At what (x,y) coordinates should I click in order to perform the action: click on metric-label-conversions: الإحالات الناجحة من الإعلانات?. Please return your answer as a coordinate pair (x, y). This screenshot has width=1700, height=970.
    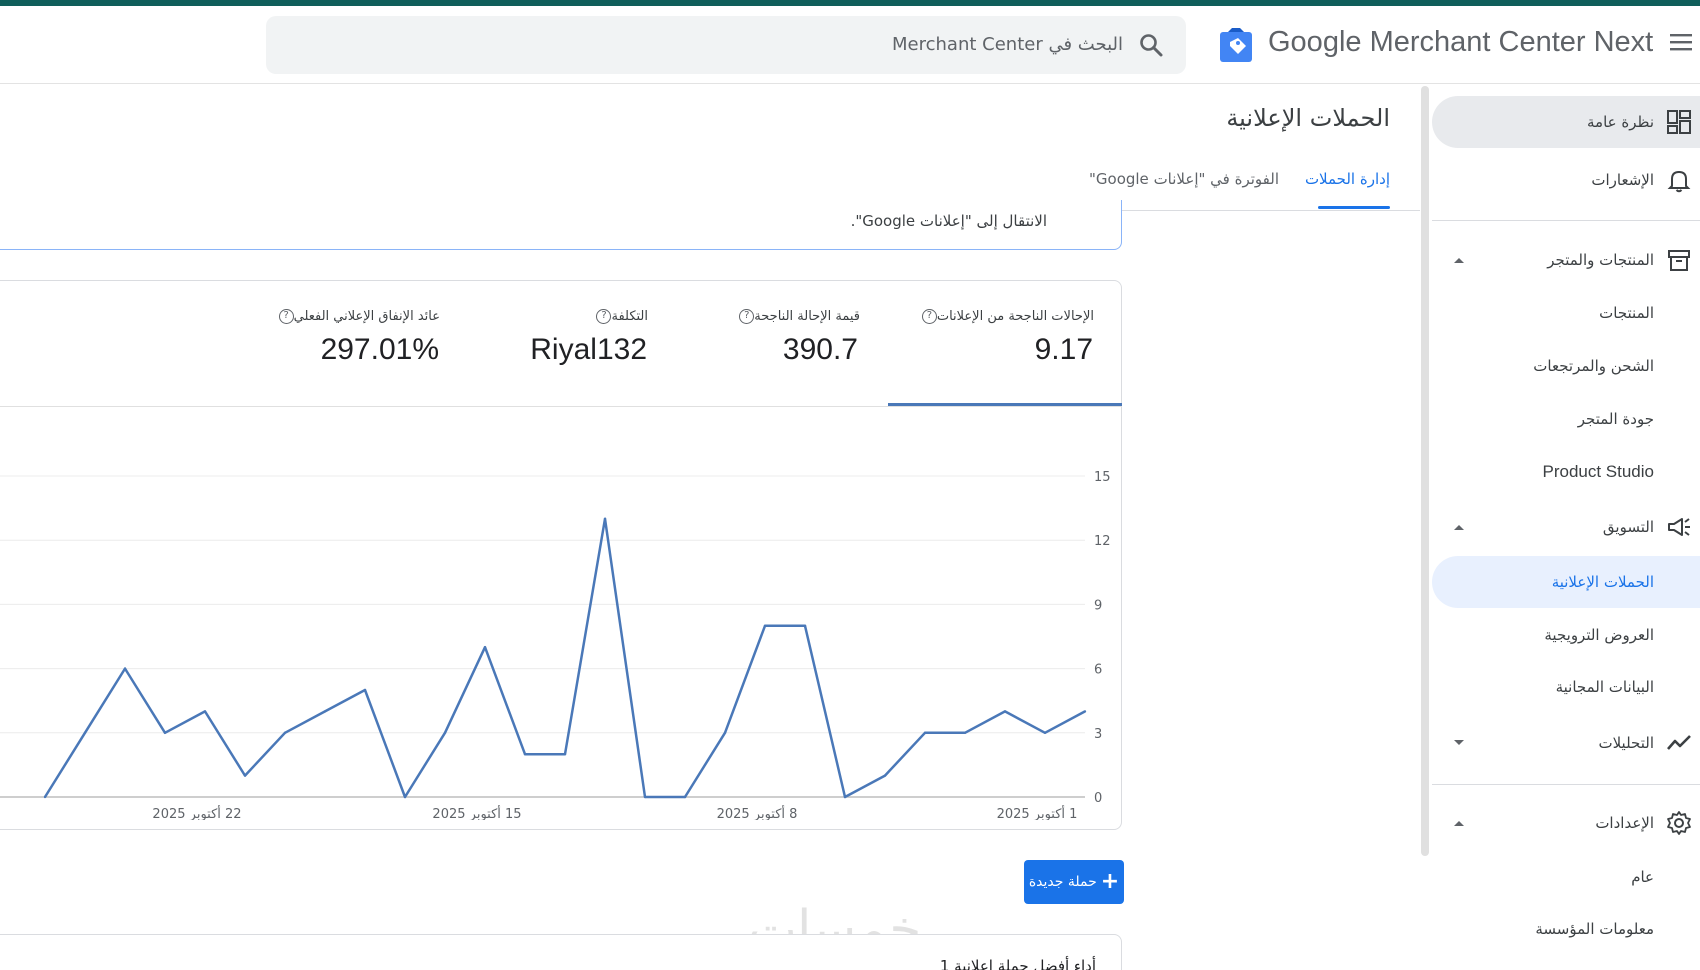
    Looking at the image, I should click on (1006, 316).